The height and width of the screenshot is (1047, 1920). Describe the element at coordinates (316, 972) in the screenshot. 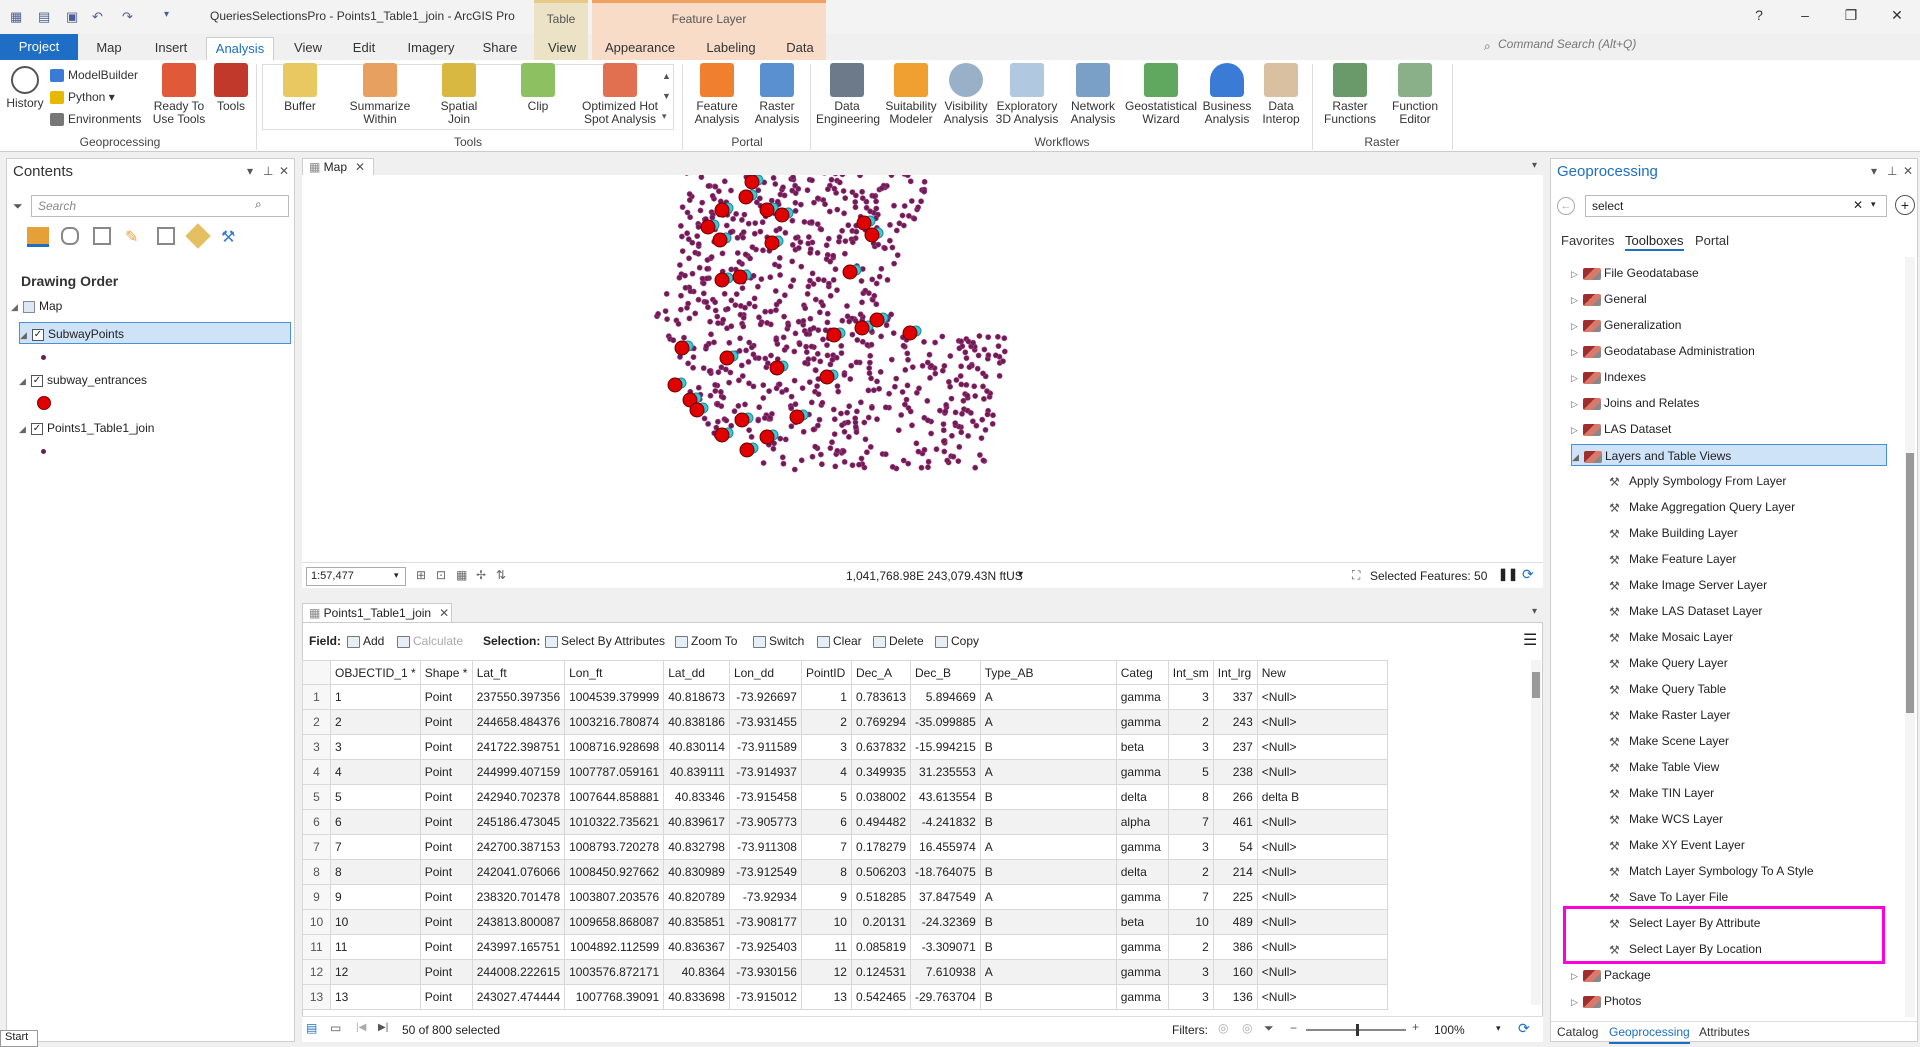

I see `row-number: 12` at that location.